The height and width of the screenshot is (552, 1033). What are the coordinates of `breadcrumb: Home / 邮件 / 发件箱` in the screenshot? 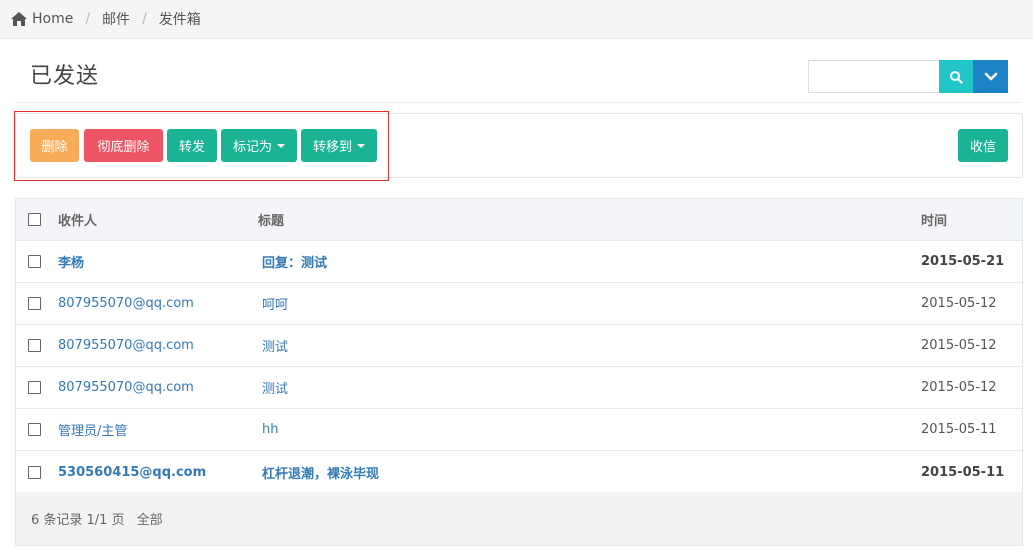 It's located at (516, 19).